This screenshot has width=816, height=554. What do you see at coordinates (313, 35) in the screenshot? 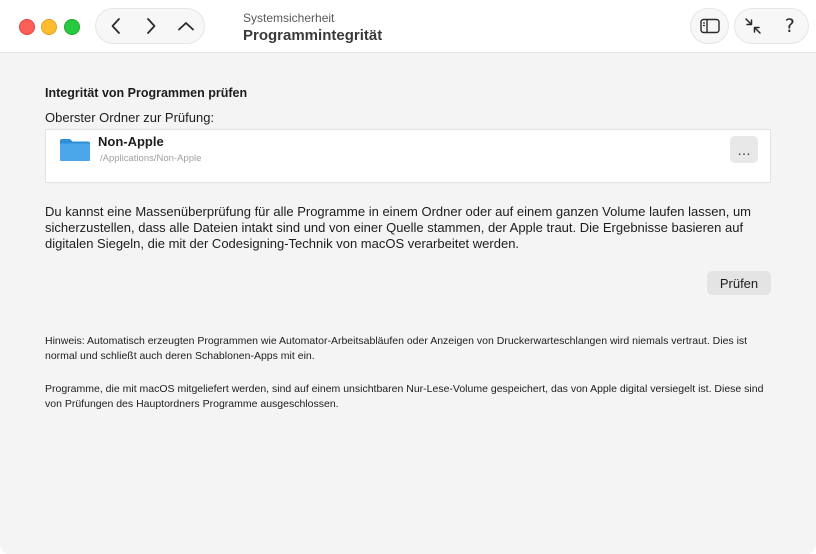
I see `window-title: Programmintegrität` at bounding box center [313, 35].